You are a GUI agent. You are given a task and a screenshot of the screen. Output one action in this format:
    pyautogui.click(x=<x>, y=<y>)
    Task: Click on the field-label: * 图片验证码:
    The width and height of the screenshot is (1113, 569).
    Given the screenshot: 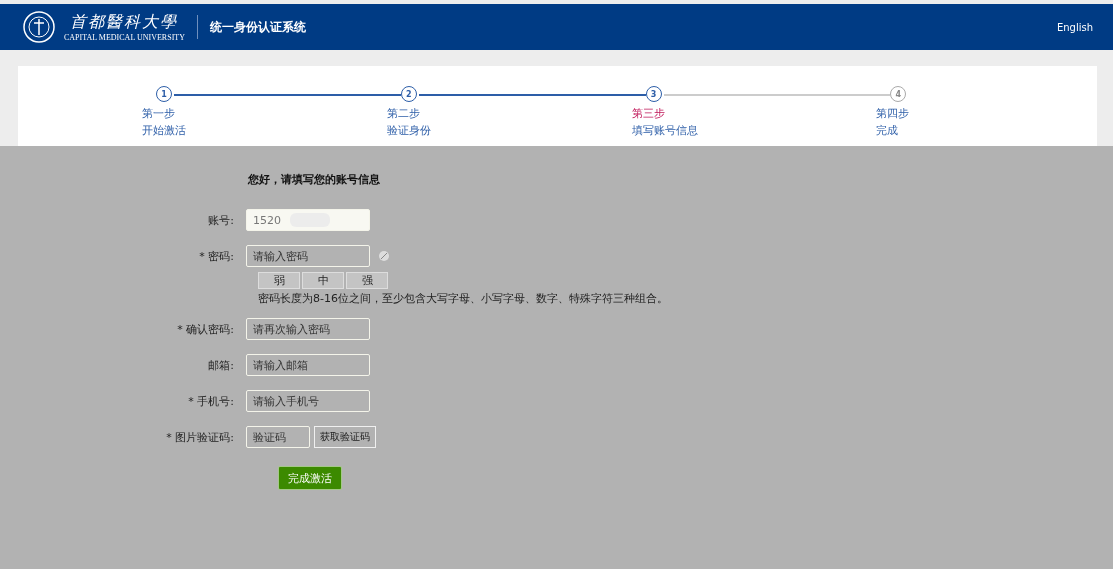 What is the action you would take?
    pyautogui.click(x=200, y=437)
    